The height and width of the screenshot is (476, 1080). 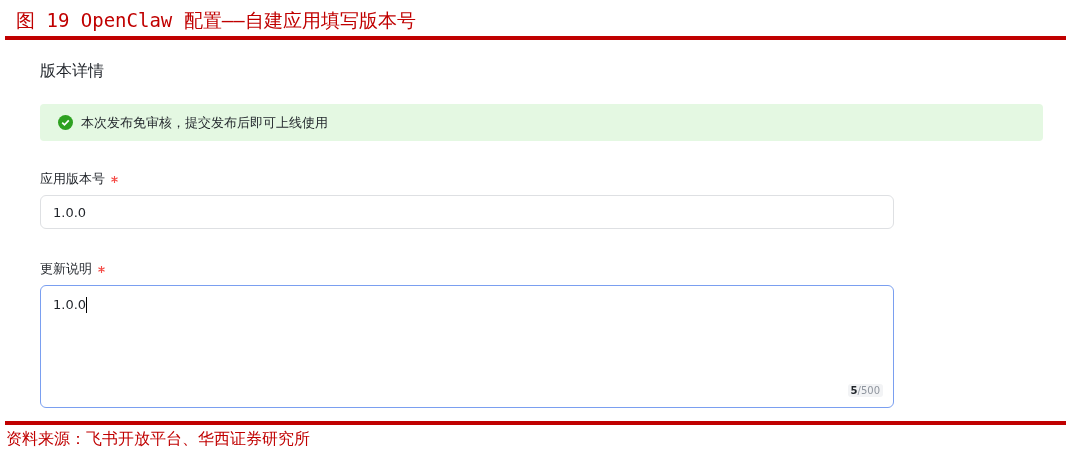 What do you see at coordinates (72, 71) in the screenshot?
I see `section-title: 版本详情` at bounding box center [72, 71].